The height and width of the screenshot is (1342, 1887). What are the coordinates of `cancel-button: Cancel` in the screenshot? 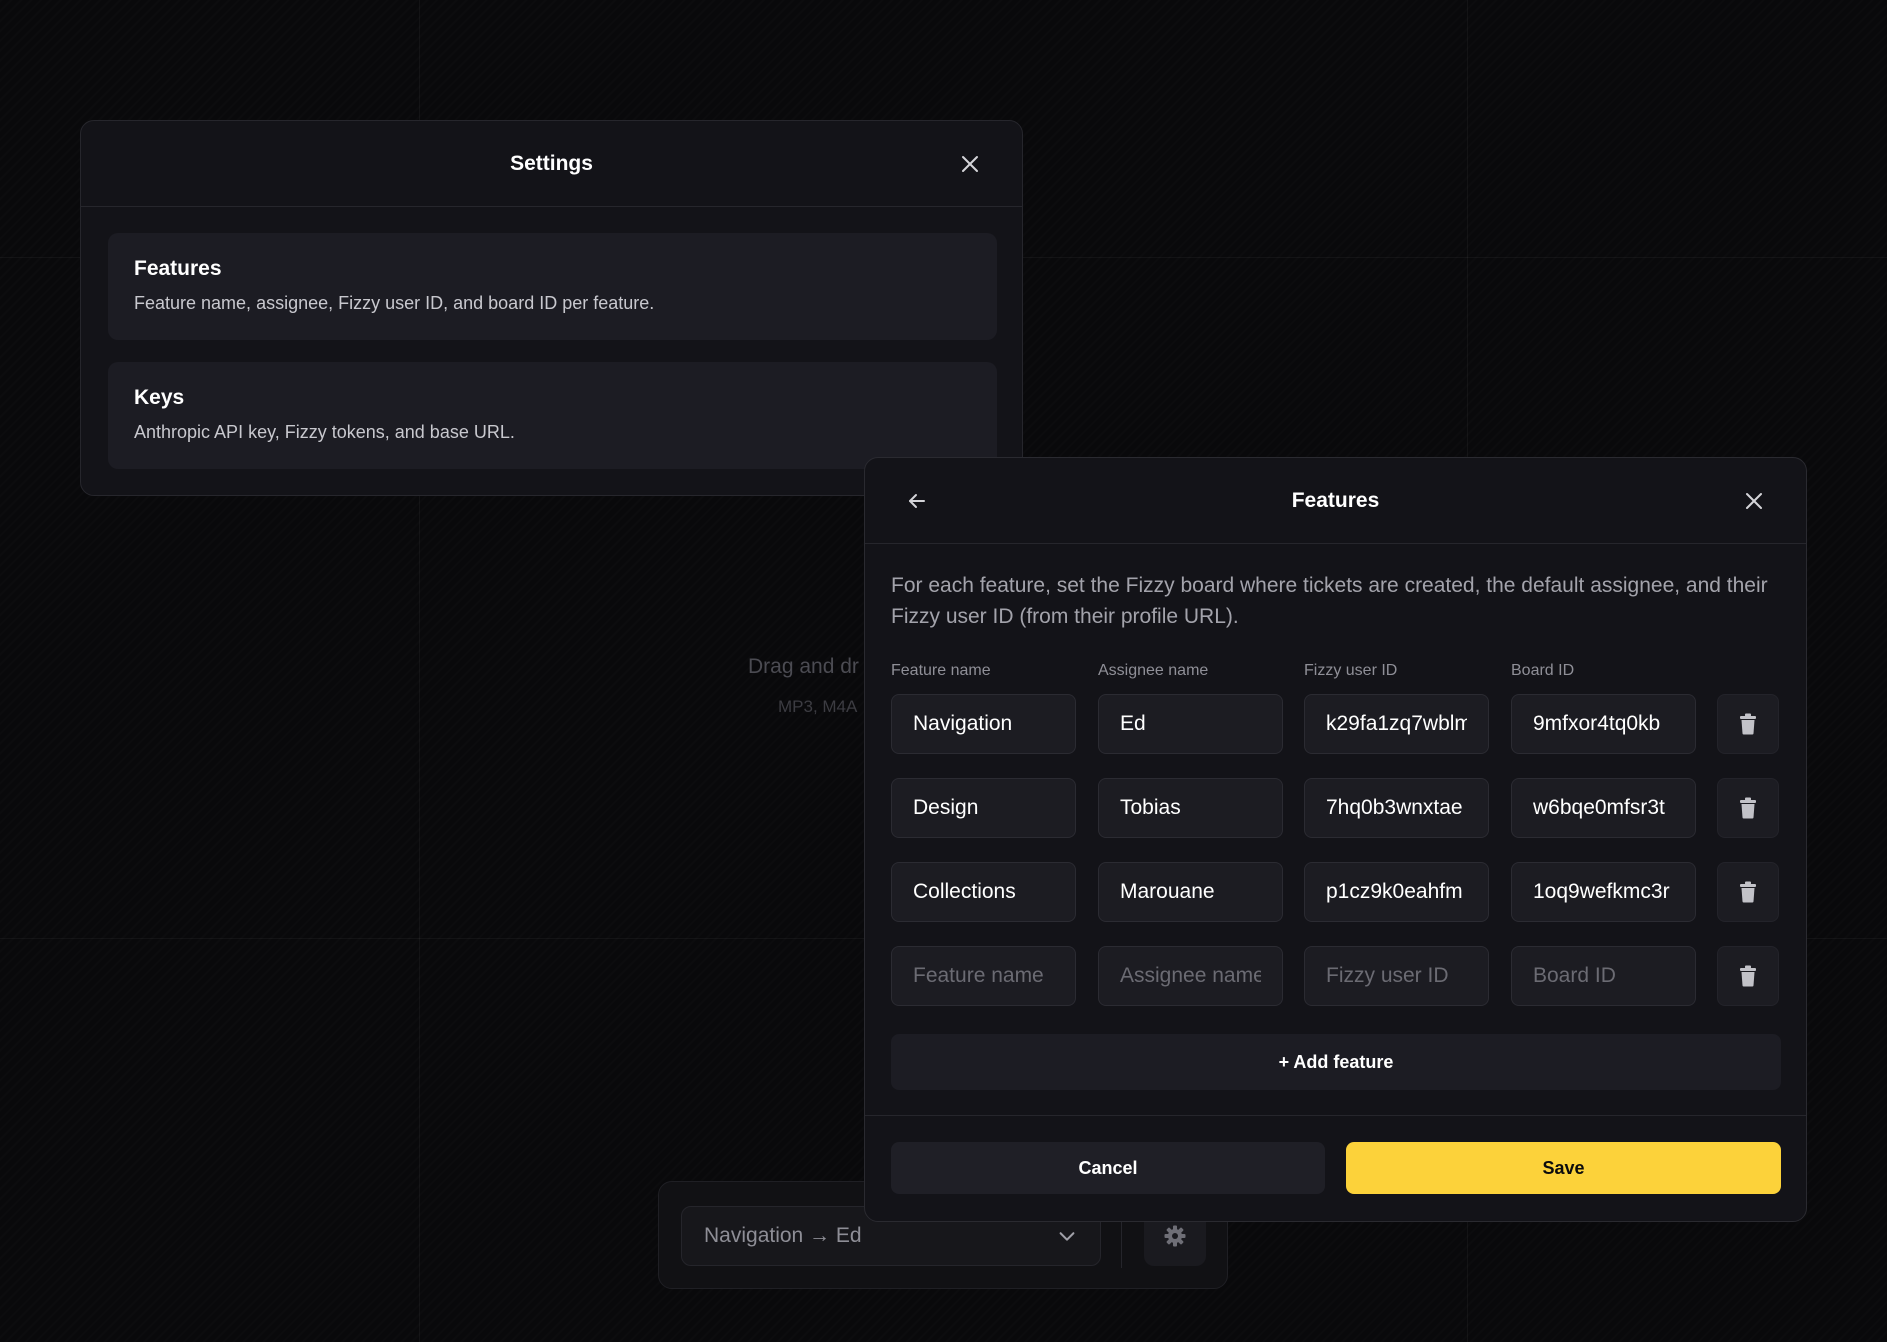 It's located at (1108, 1168).